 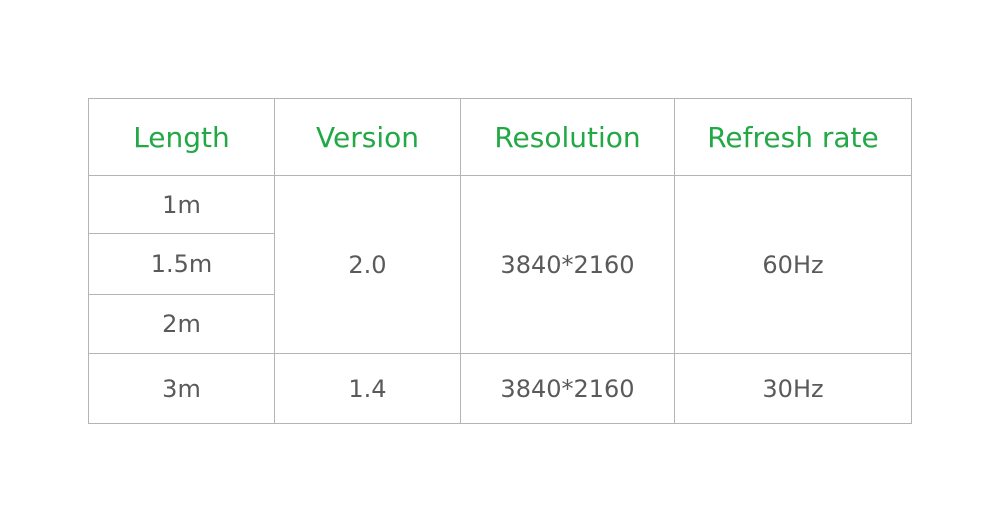 What do you see at coordinates (181, 264) in the screenshot?
I see `length-cell: 1.5m` at bounding box center [181, 264].